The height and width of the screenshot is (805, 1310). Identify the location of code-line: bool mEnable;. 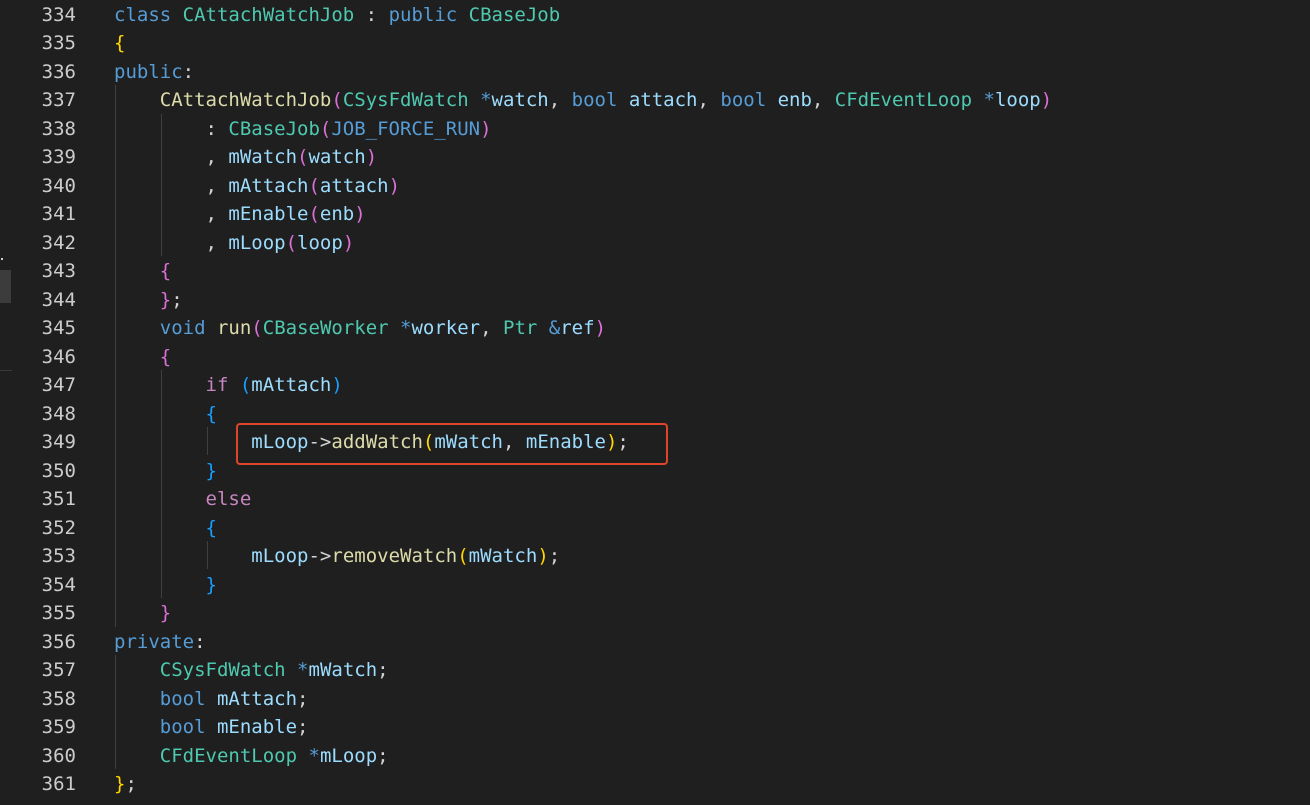
(211, 727).